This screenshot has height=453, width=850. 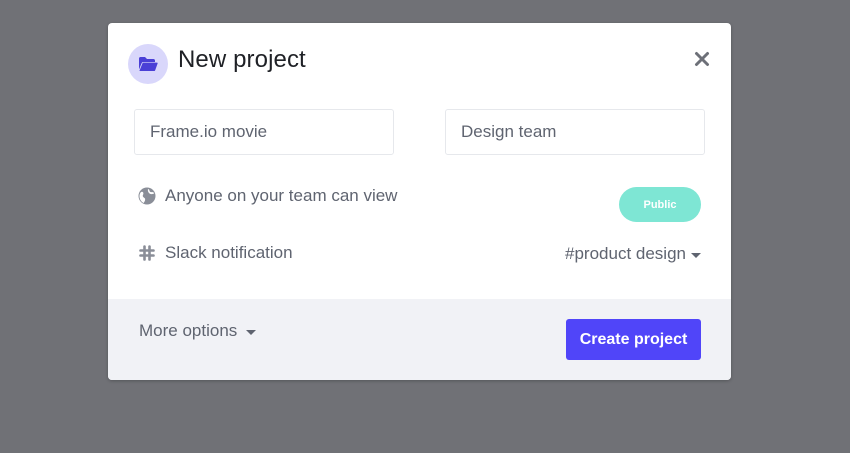 I want to click on visibility-label: Anyone on your team can view, so click(x=281, y=195).